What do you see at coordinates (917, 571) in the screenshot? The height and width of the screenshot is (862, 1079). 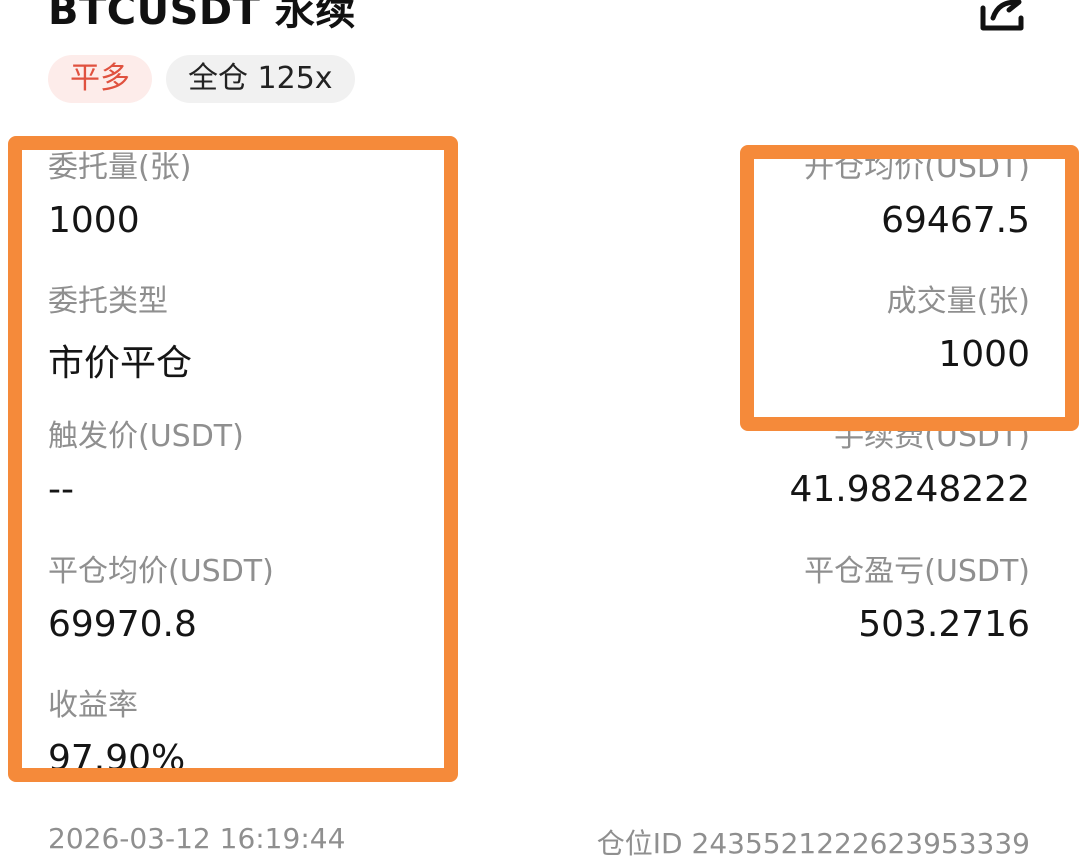 I see `close-pnl-label: 平仓盈亏(USDT)` at bounding box center [917, 571].